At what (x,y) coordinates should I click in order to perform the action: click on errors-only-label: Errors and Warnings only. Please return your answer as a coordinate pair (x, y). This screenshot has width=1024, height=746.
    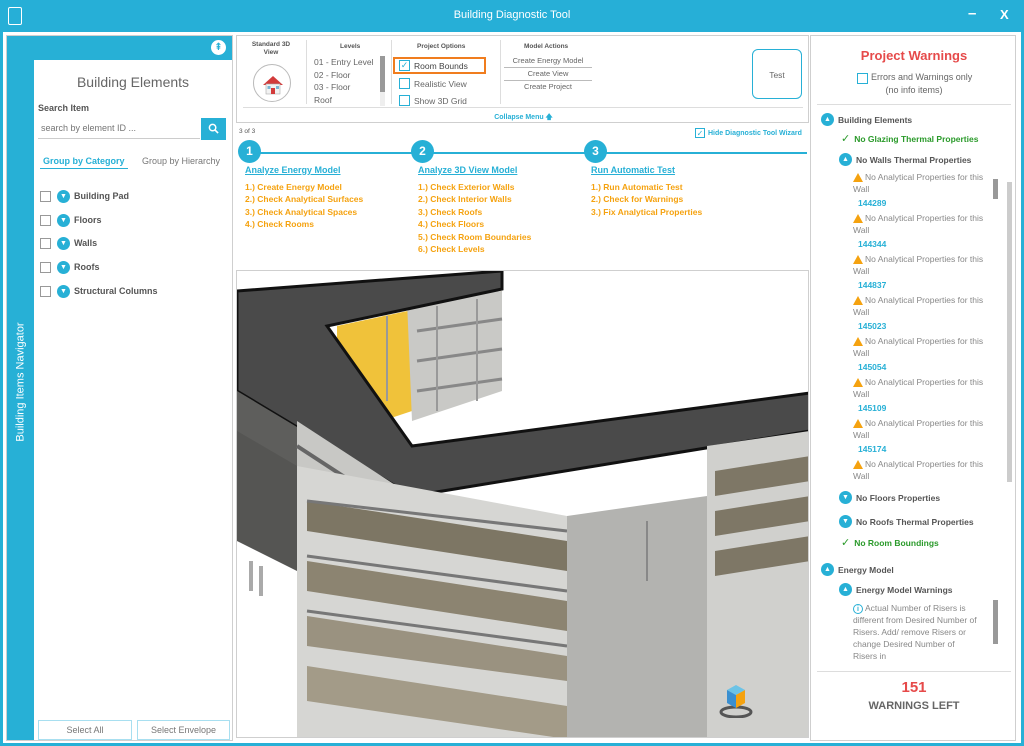
    Looking at the image, I should click on (922, 77).